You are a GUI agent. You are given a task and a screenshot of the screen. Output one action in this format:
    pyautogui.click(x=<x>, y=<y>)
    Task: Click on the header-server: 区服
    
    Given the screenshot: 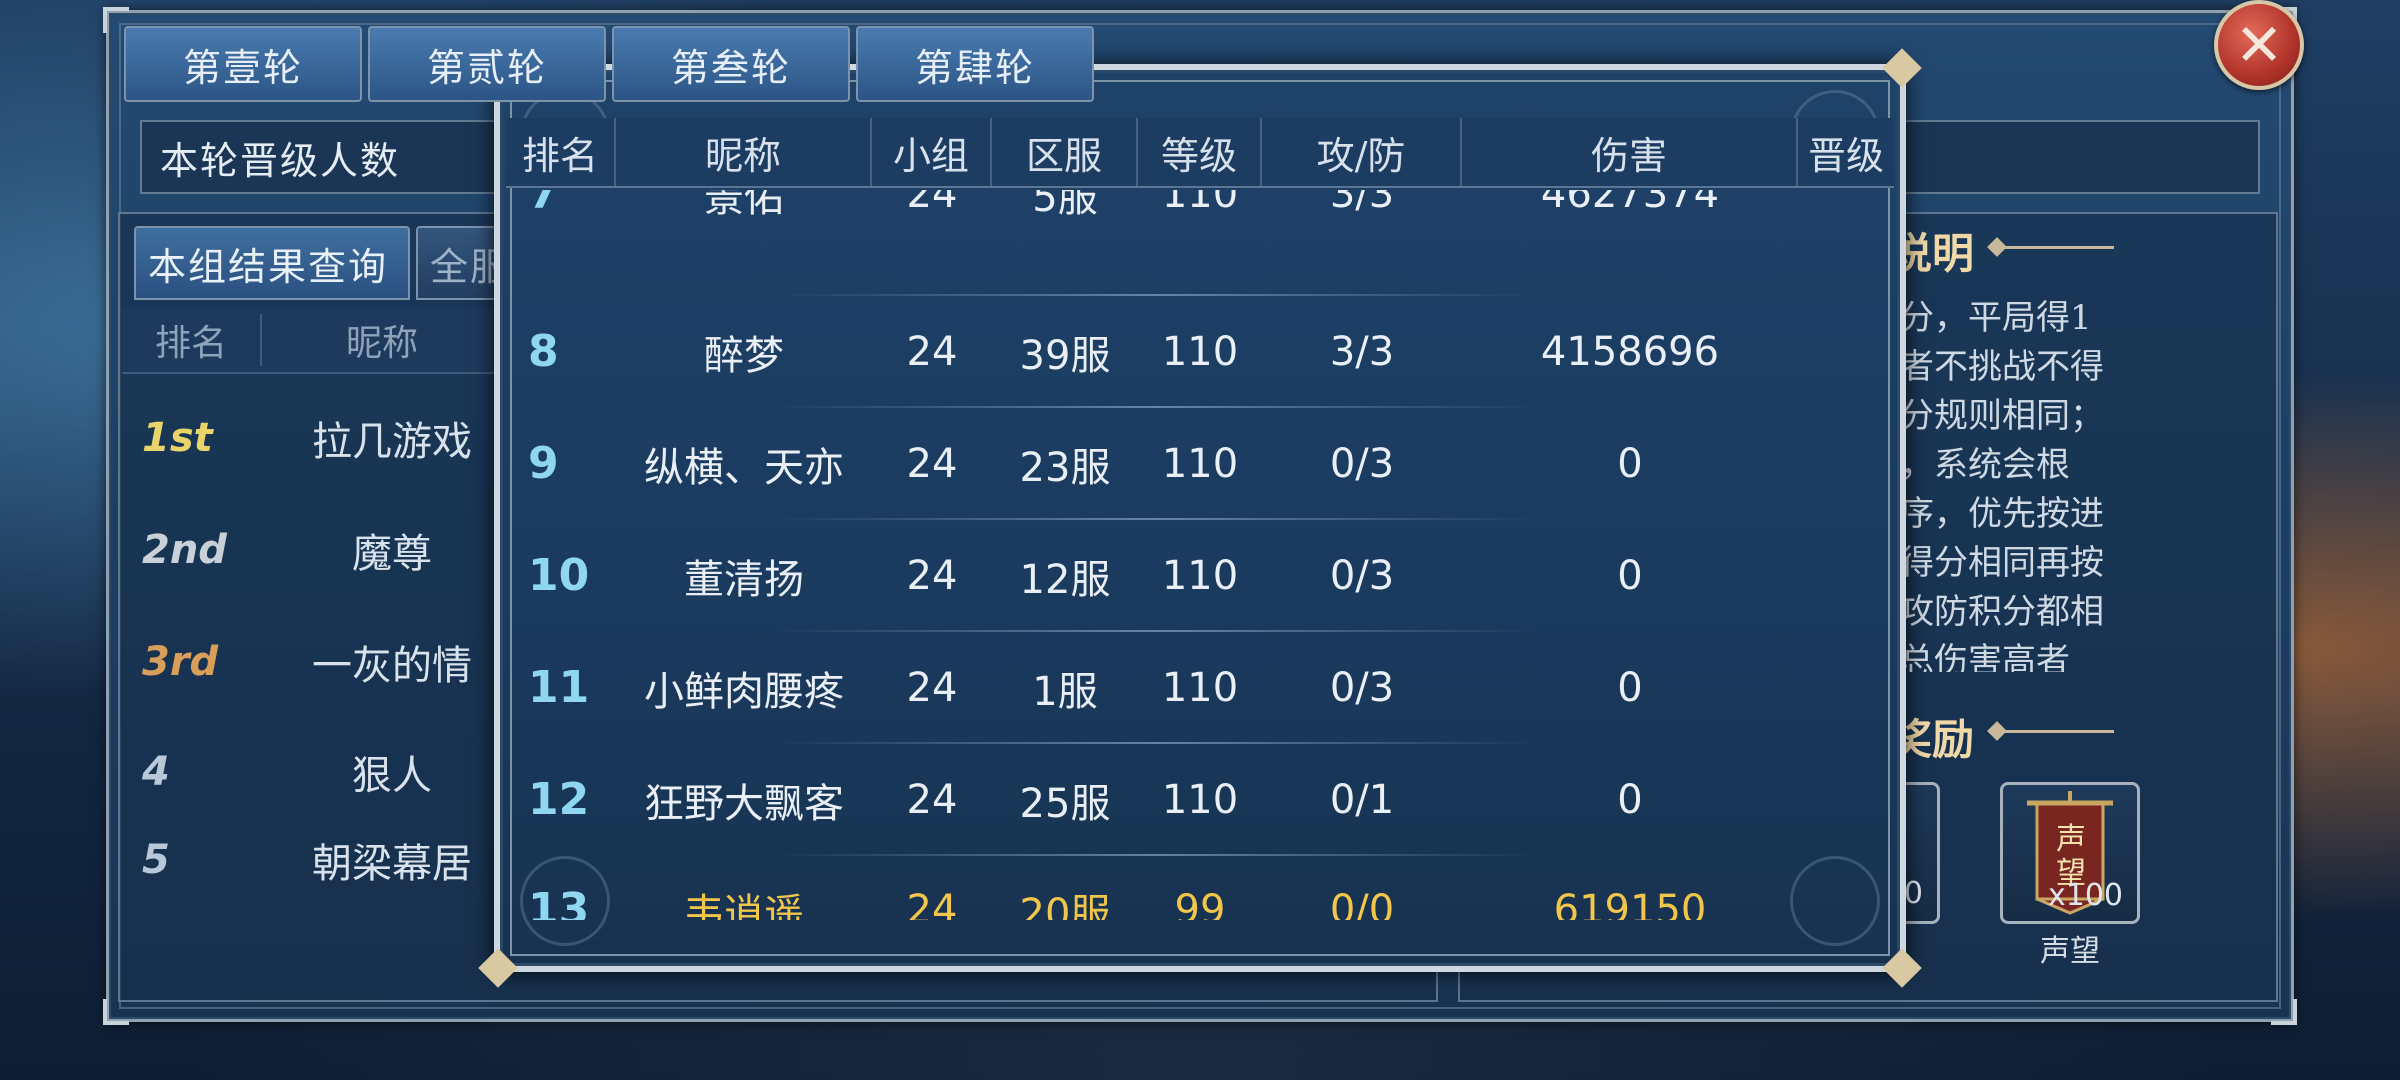 What is the action you would take?
    pyautogui.click(x=1065, y=152)
    